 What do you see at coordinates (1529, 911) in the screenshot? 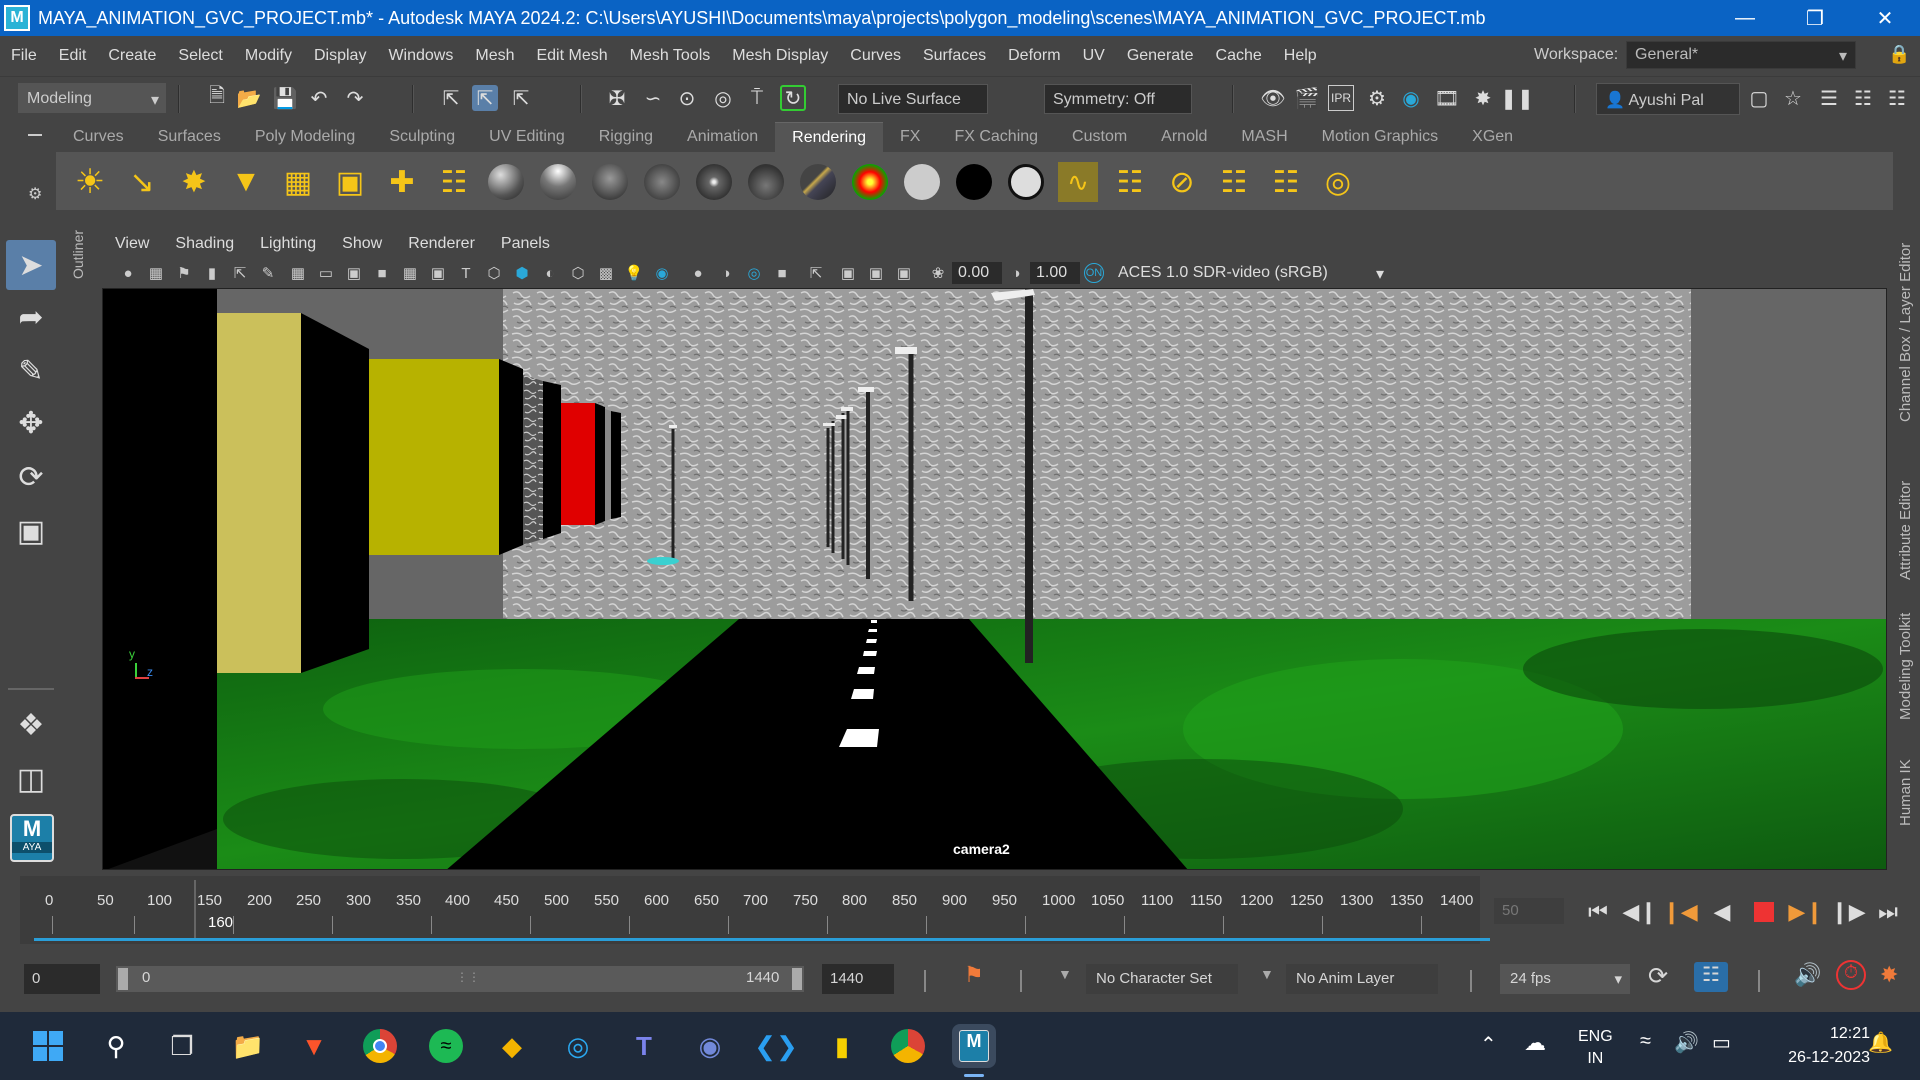
I see `current-frame-field: 50` at bounding box center [1529, 911].